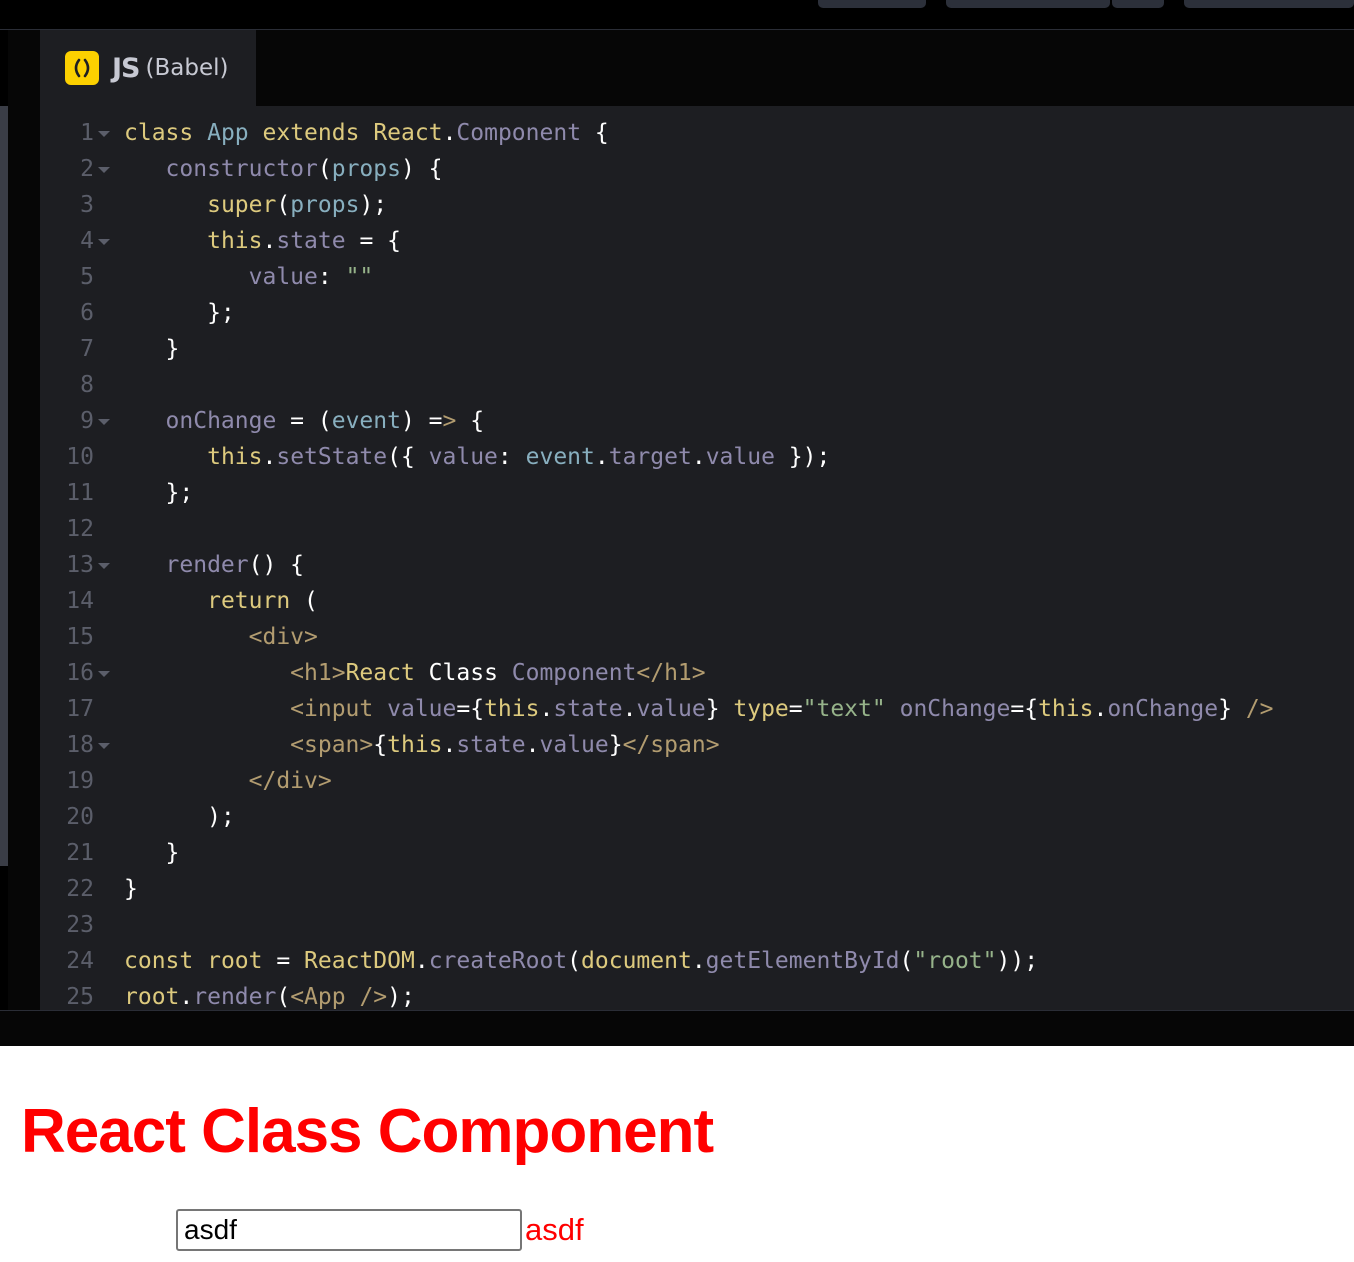  Describe the element at coordinates (87, 385) in the screenshot. I see `line-number: 8` at that location.